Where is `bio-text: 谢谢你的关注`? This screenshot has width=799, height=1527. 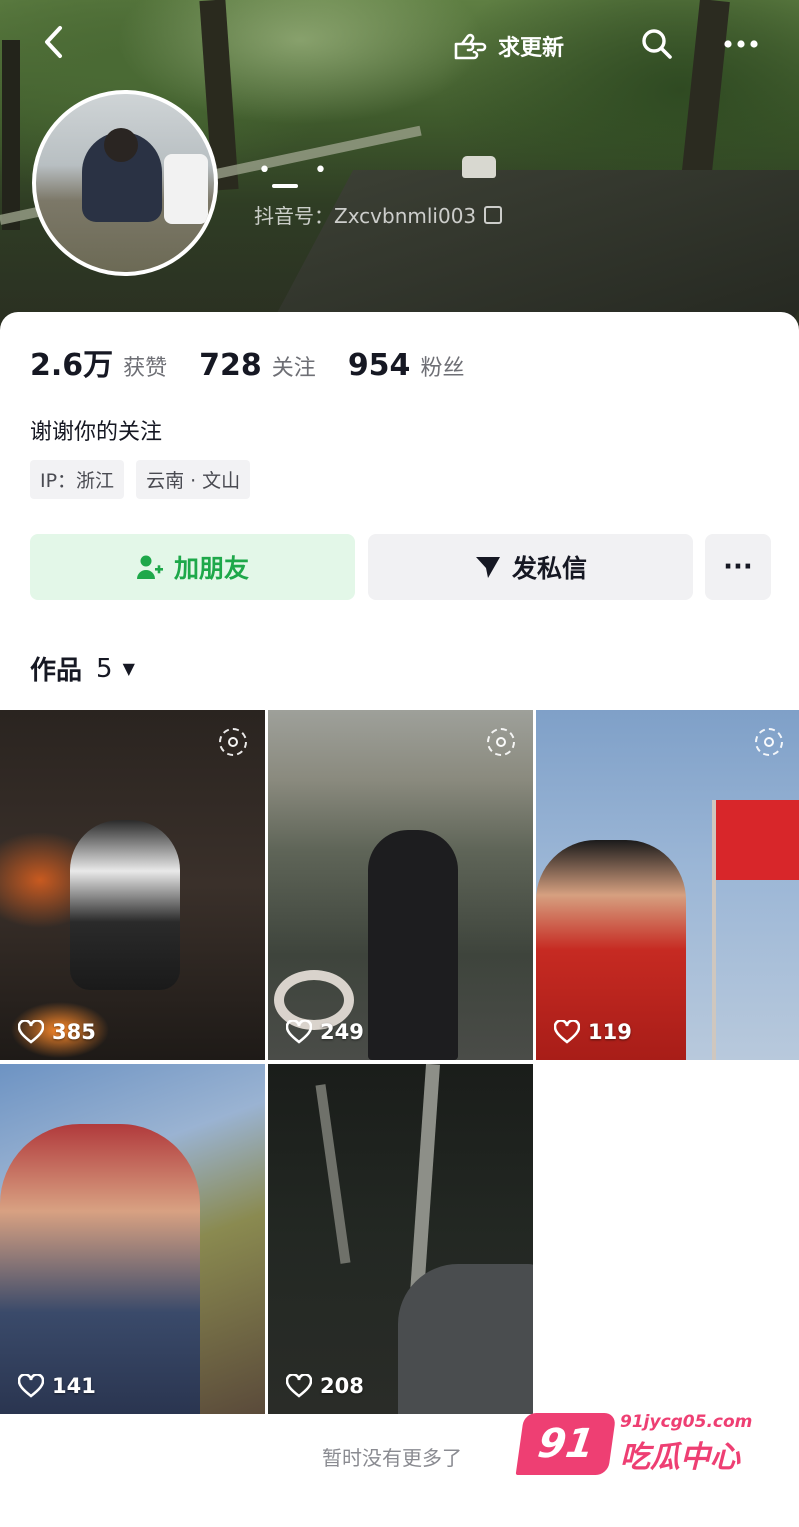 bio-text: 谢谢你的关注 is located at coordinates (96, 432).